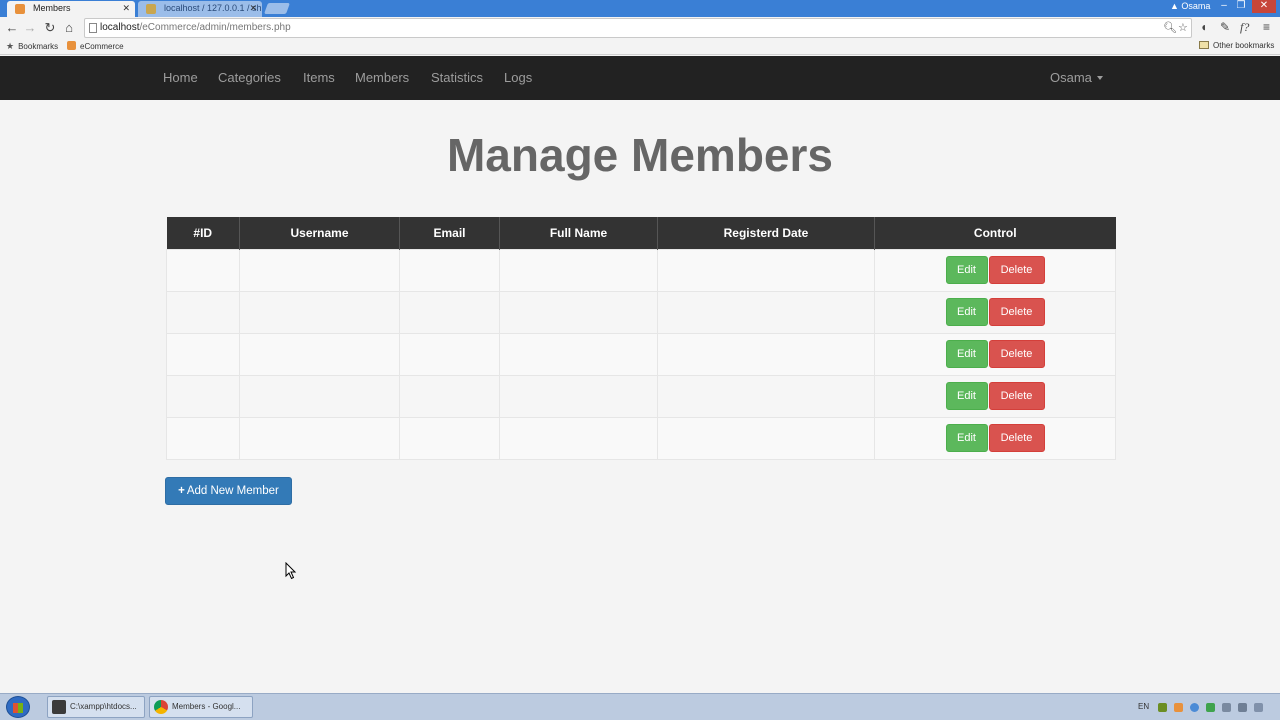 Image resolution: width=1280 pixels, height=720 pixels. Describe the element at coordinates (203, 233) in the screenshot. I see `header-id: #ID` at that location.